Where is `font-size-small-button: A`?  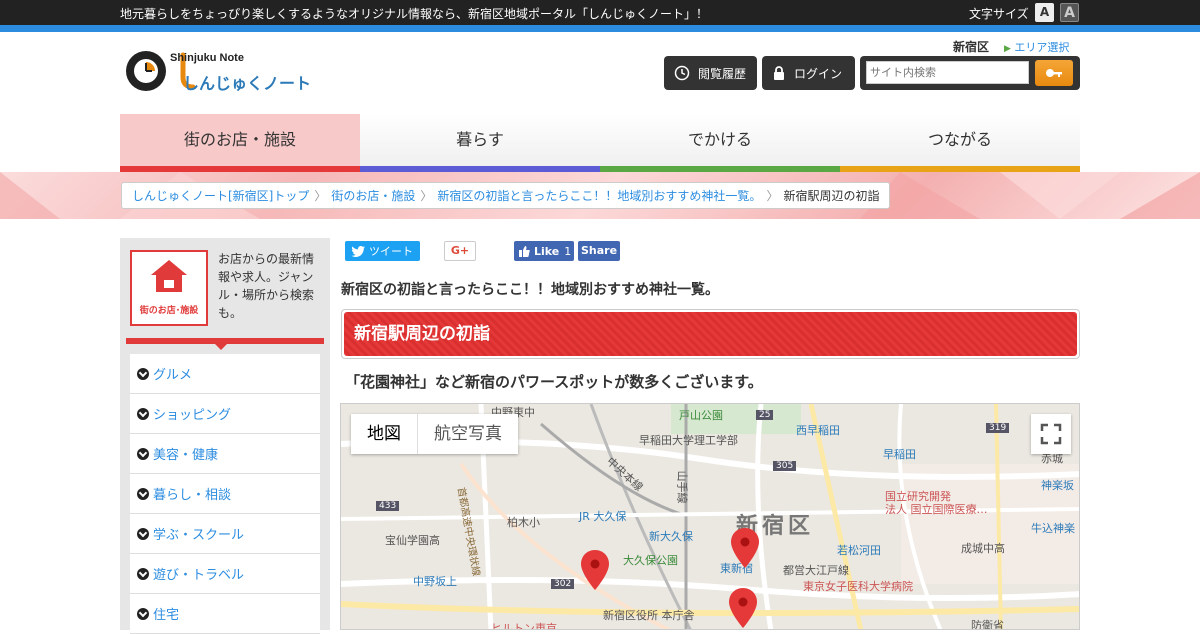
font-size-small-button: A is located at coordinates (1044, 12).